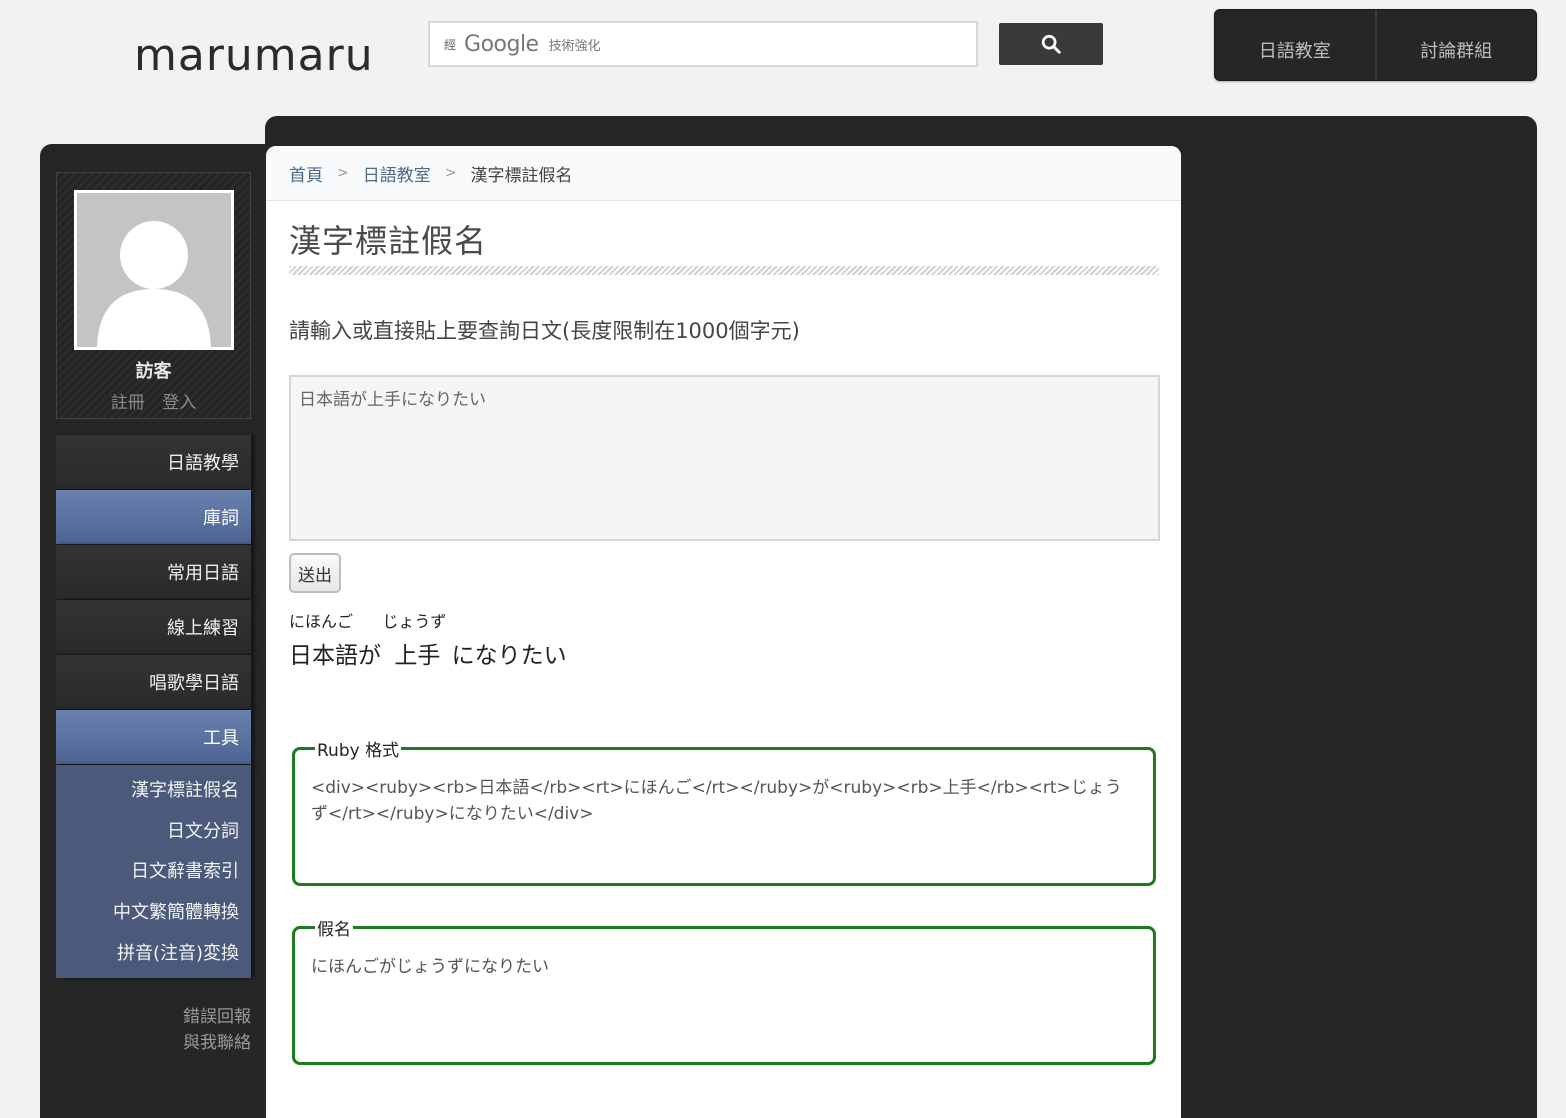 This screenshot has width=1566, height=1118. What do you see at coordinates (369, 656) in the screenshot?
I see `ruby-plain: が` at bounding box center [369, 656].